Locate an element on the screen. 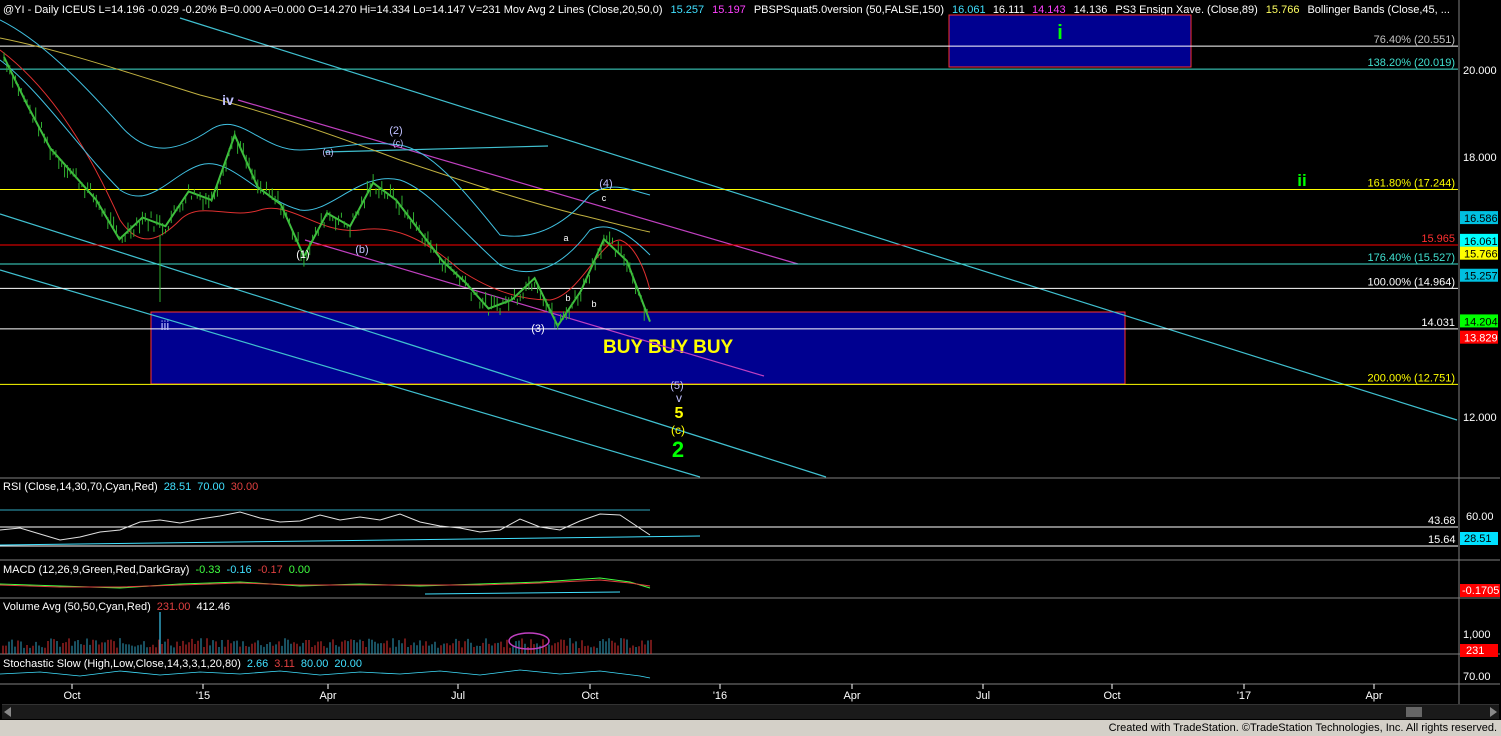  wave-label-1: (2) is located at coordinates (395, 131).